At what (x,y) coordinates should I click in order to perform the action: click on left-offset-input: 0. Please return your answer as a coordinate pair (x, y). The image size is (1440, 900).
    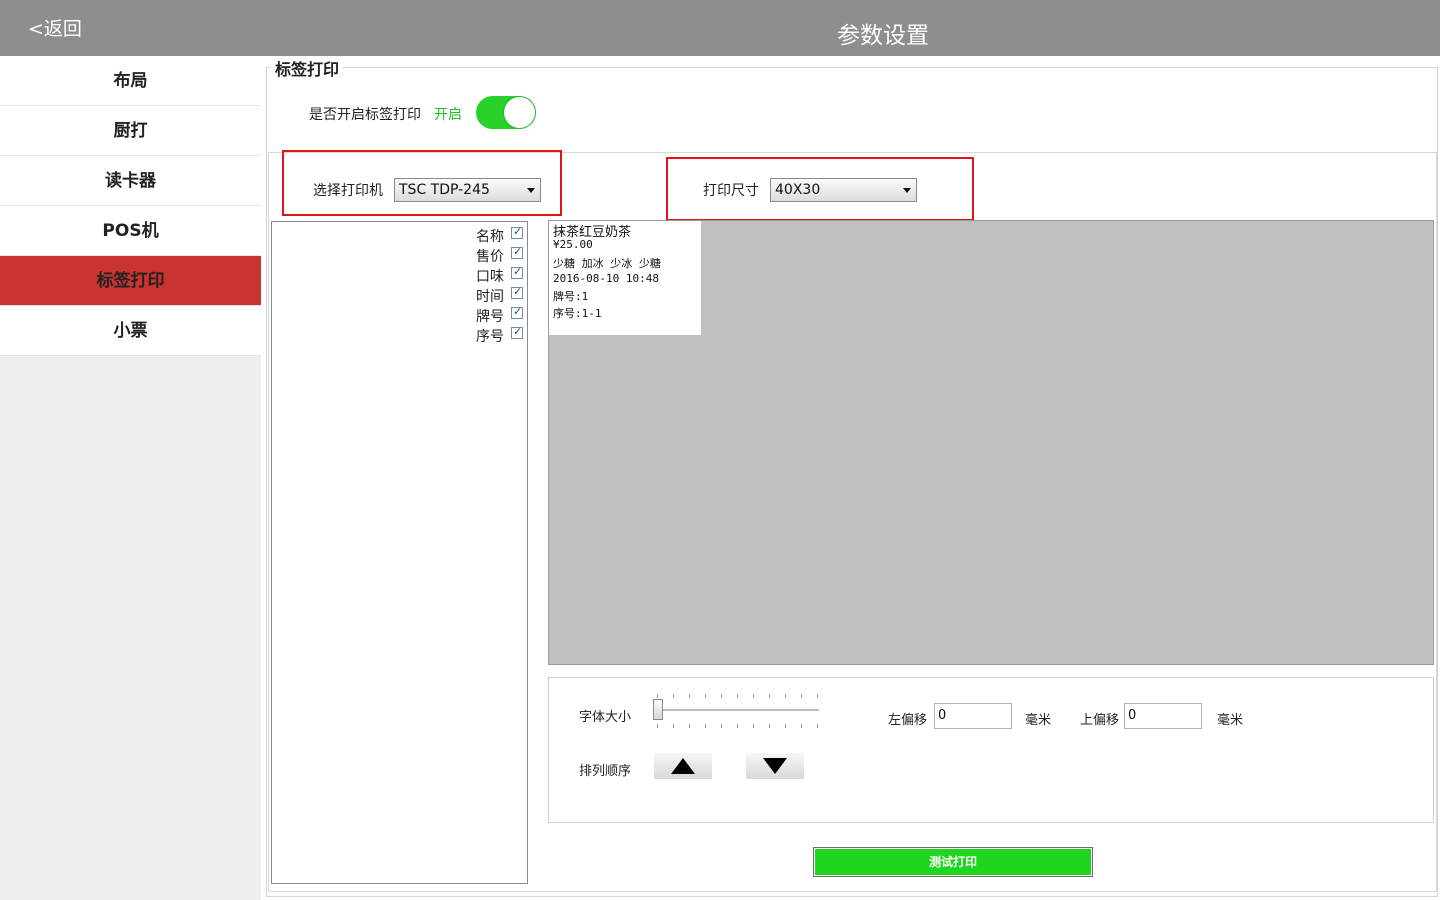
    Looking at the image, I should click on (973, 716).